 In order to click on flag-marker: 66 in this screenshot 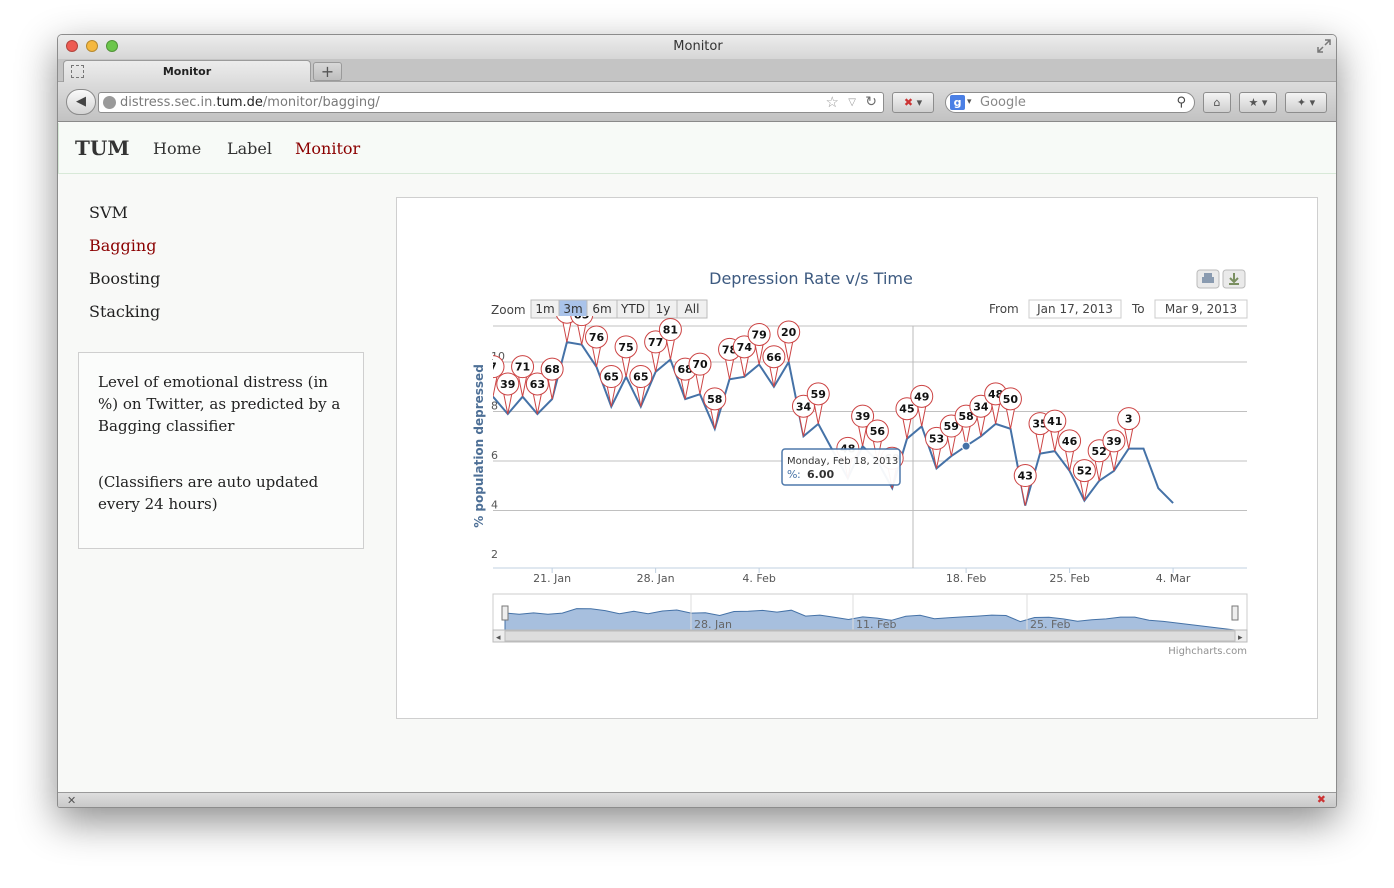, I will do `click(774, 366)`.